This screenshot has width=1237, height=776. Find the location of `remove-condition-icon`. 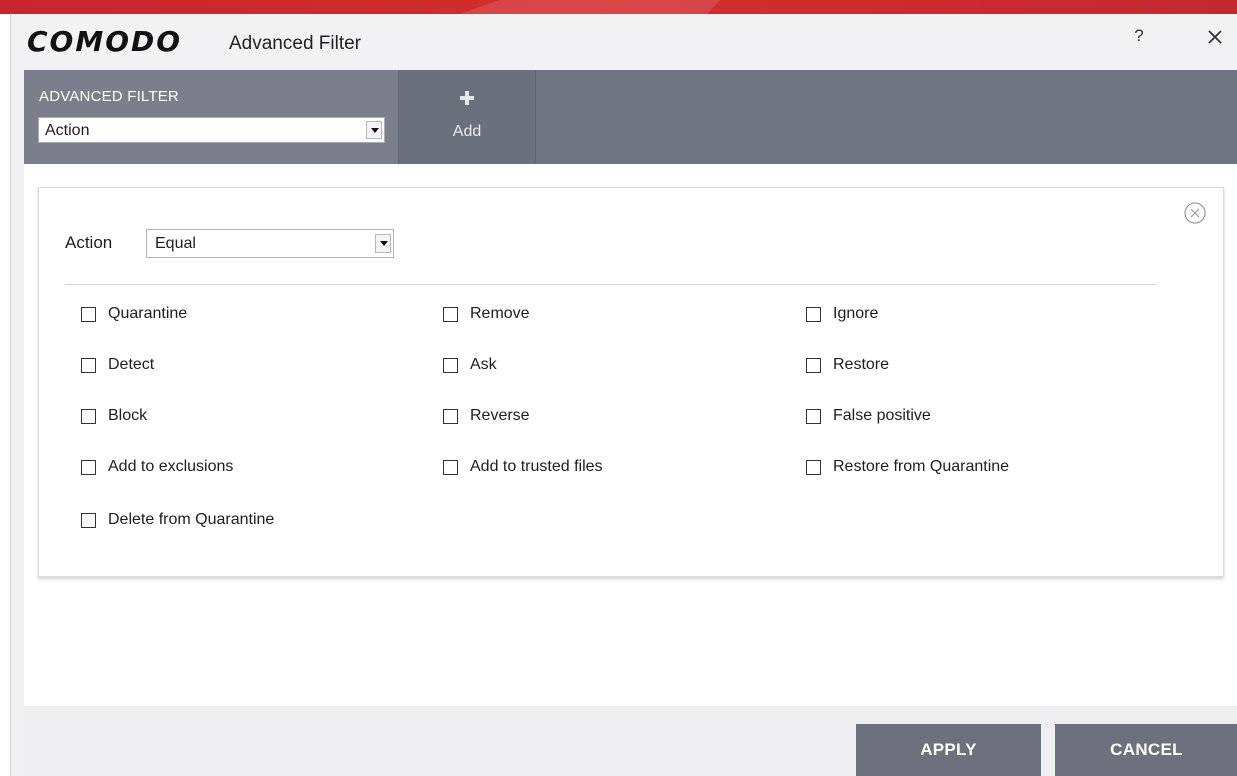

remove-condition-icon is located at coordinates (1195, 213).